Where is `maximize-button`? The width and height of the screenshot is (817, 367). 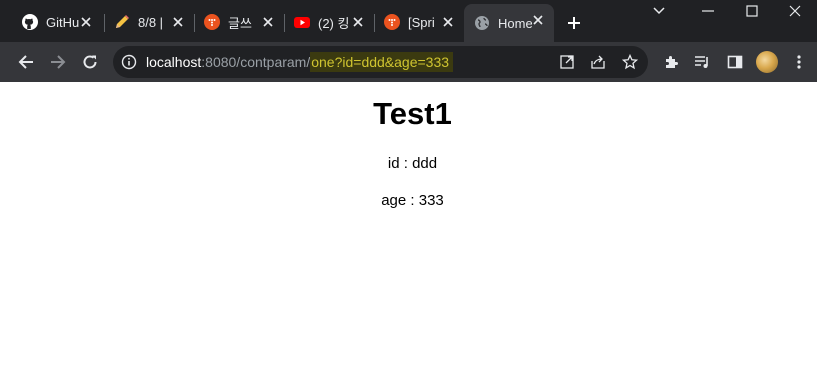
maximize-button is located at coordinates (752, 11).